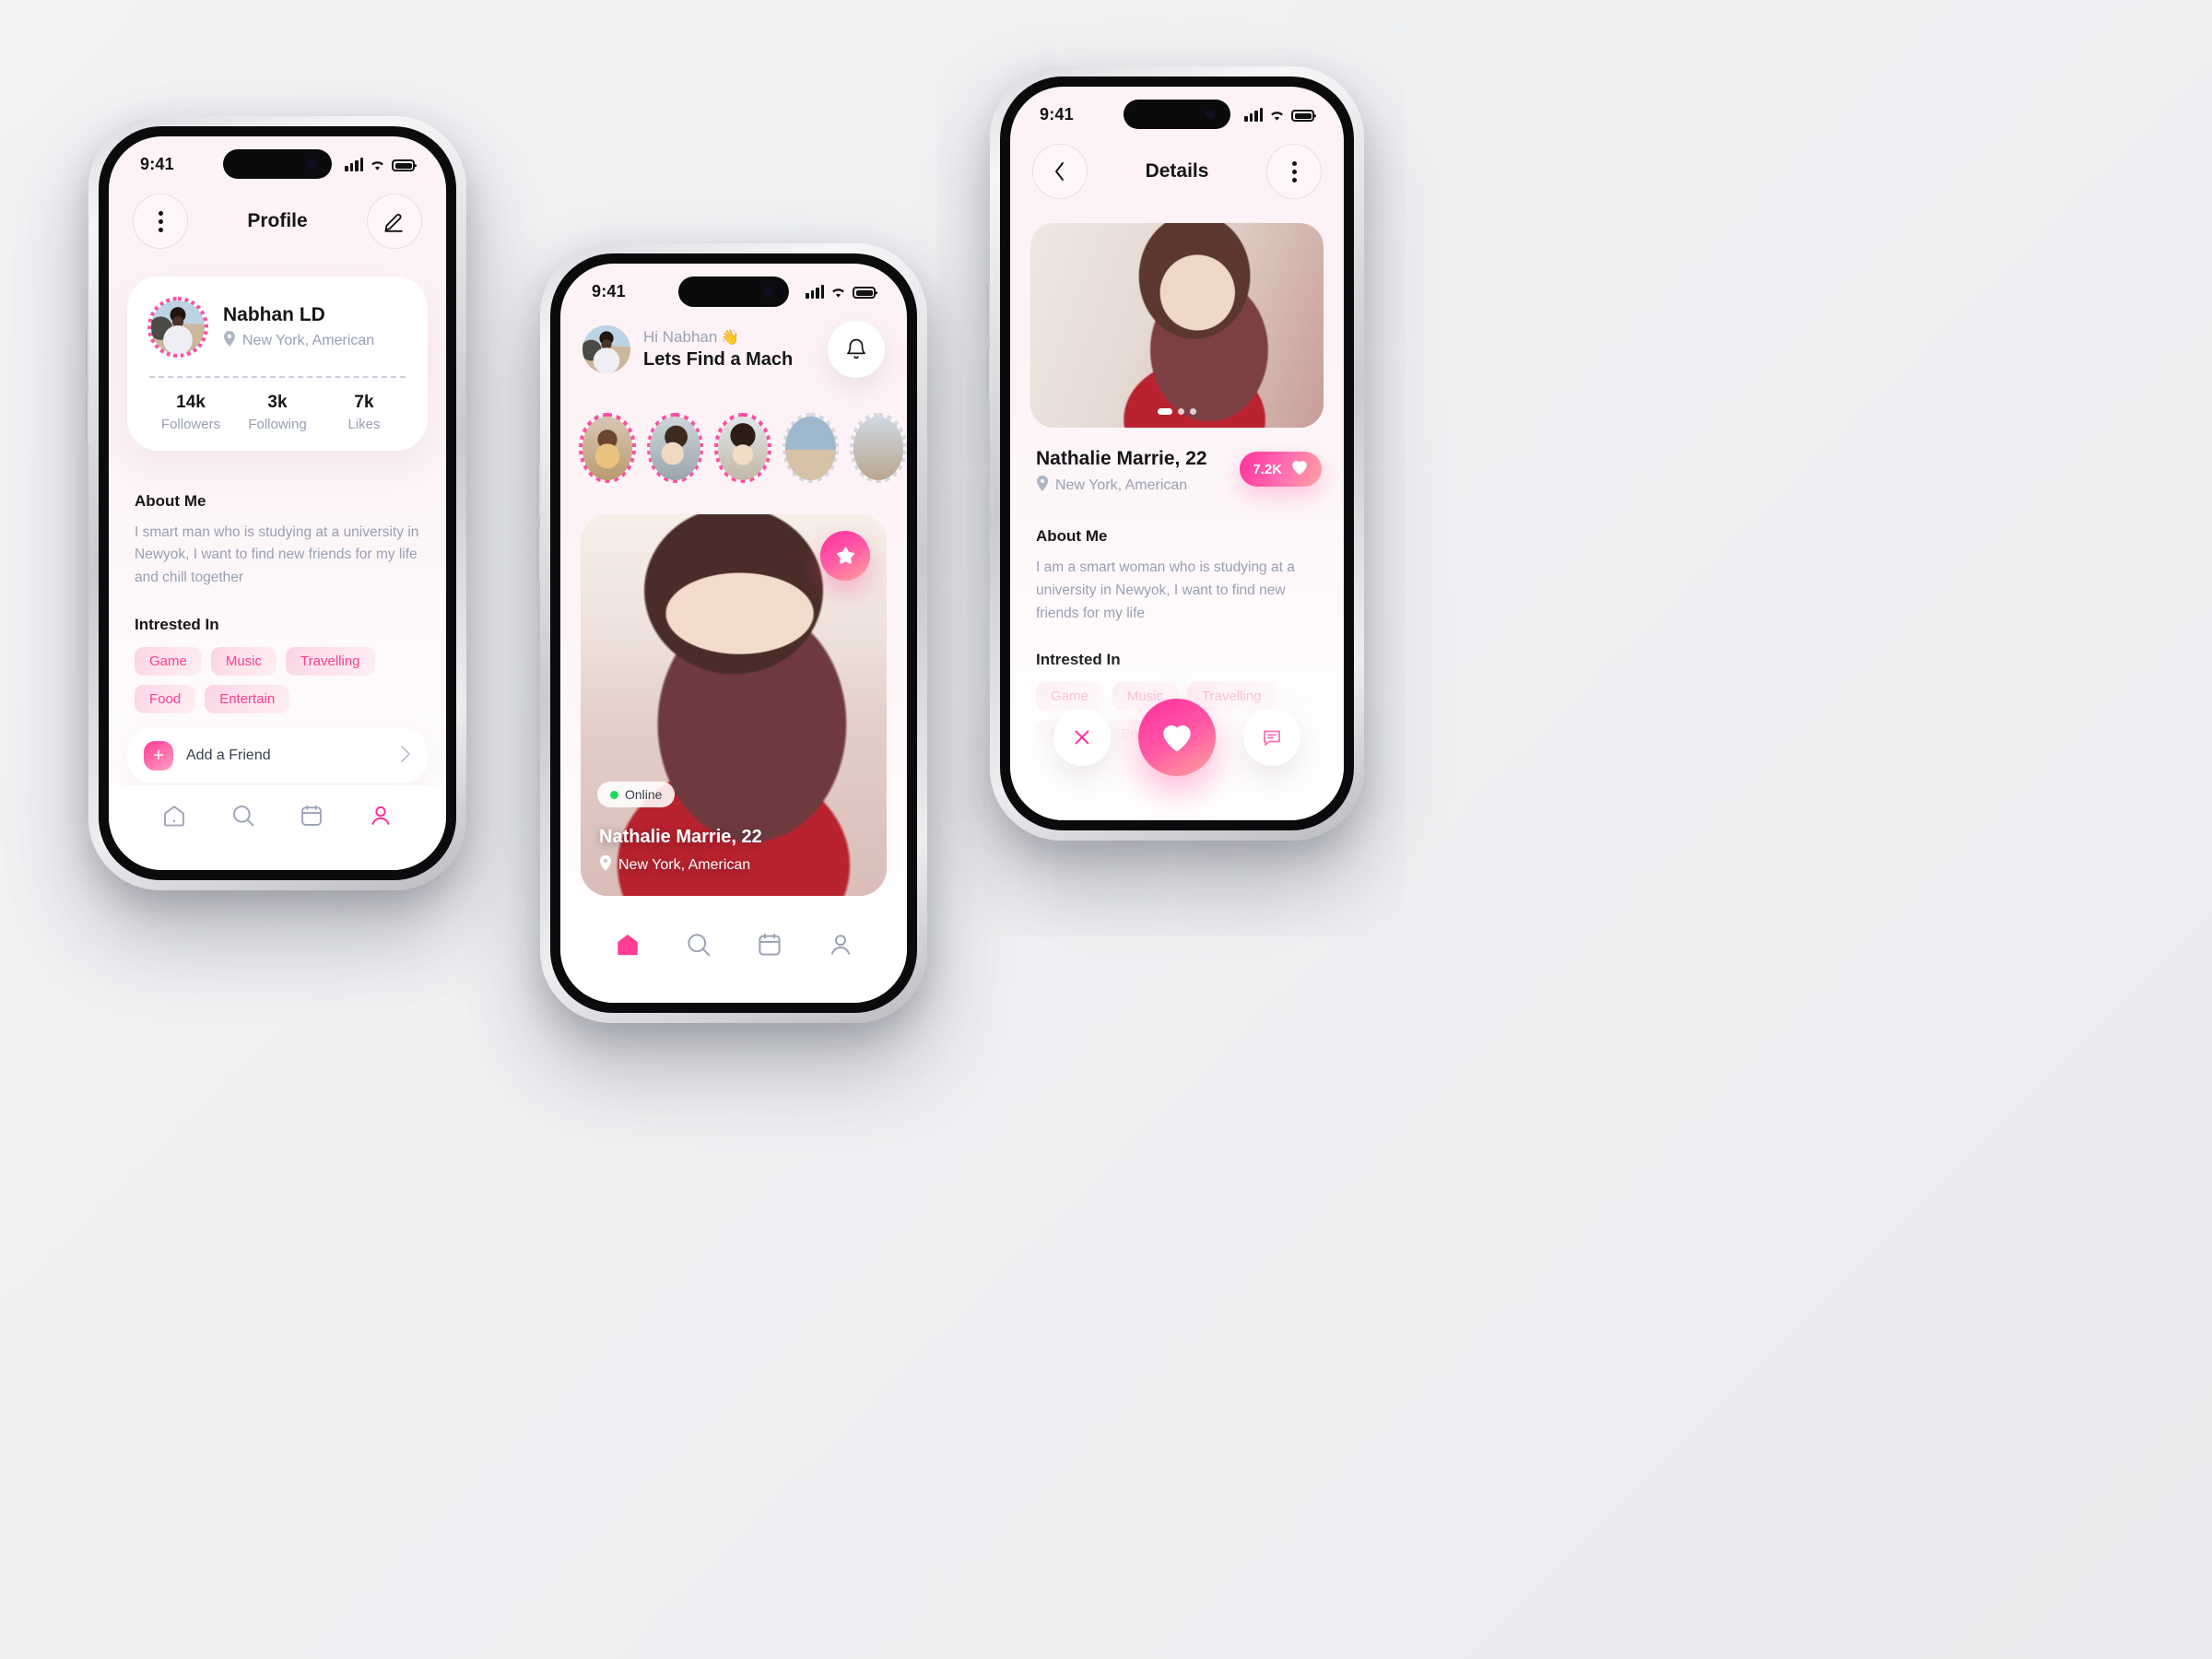  I want to click on profile-card: Nabhan LD New York, American 14k Followe, so click(277, 363).